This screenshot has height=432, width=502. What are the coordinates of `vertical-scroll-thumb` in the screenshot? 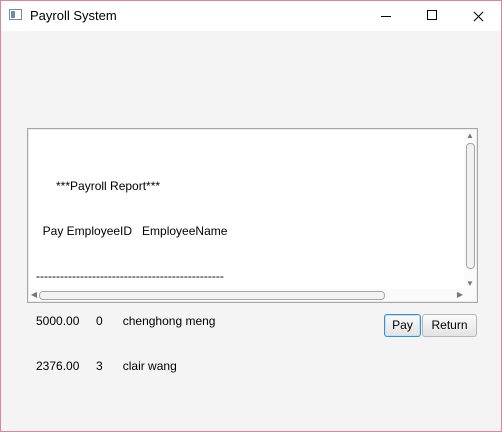 It's located at (470, 206).